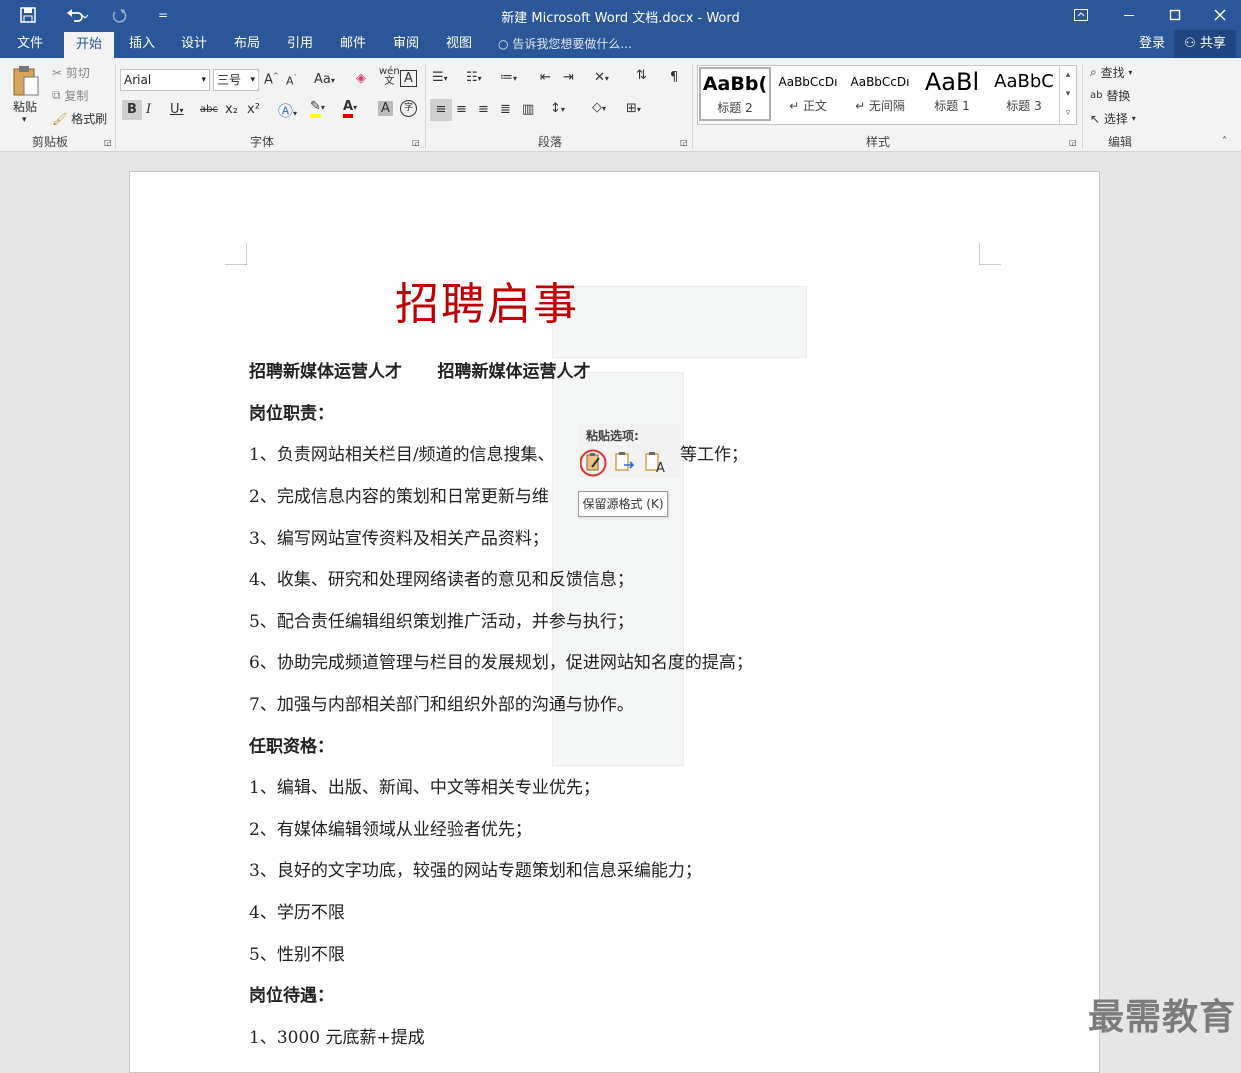  What do you see at coordinates (474, 77) in the screenshot?
I see `numbering-icon: ☷▾` at bounding box center [474, 77].